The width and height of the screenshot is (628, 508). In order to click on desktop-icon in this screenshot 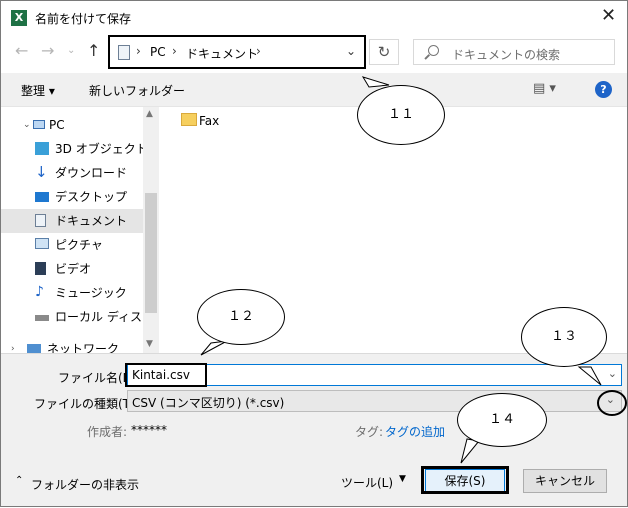, I will do `click(42, 197)`.